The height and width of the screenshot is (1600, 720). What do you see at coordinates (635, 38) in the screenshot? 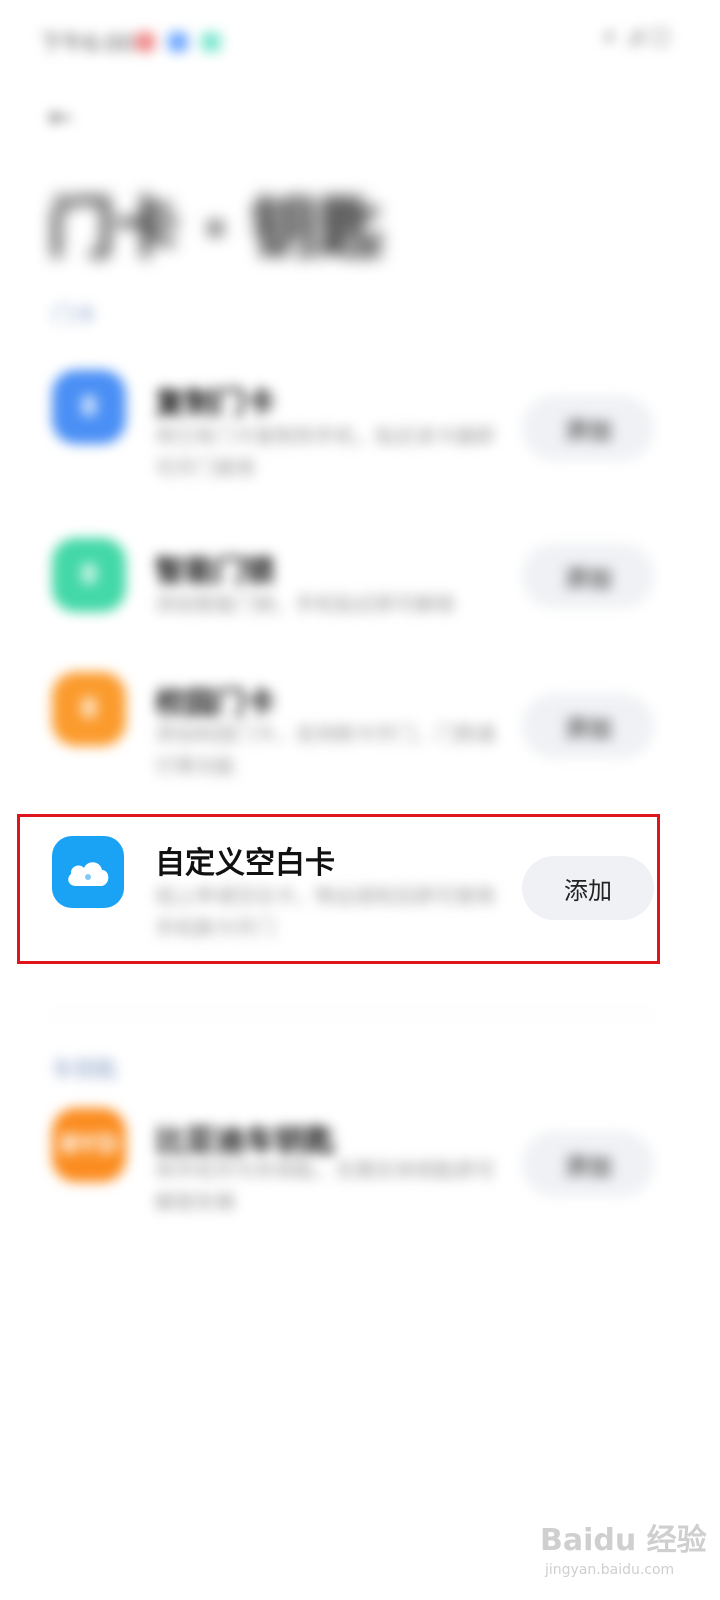
I see `status-indicators: ⚡ .ıl ☐` at bounding box center [635, 38].